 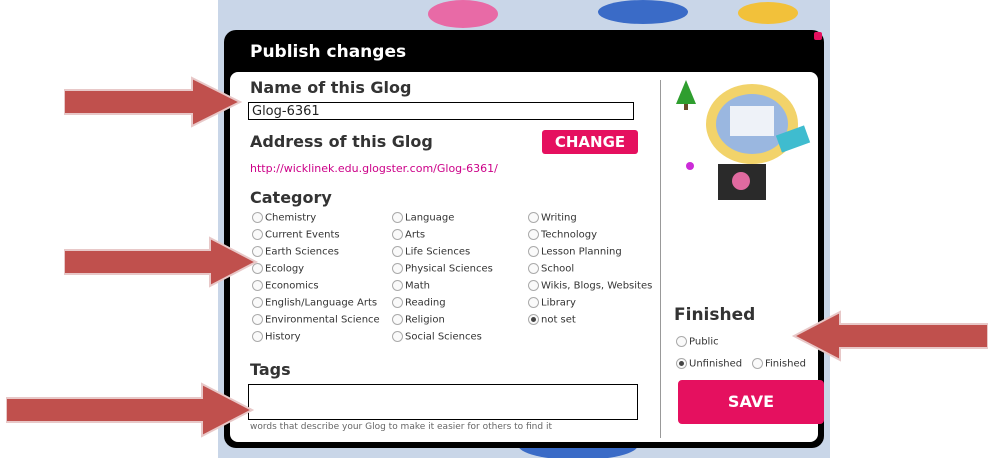 What do you see at coordinates (558, 269) in the screenshot?
I see `category-label: School` at bounding box center [558, 269].